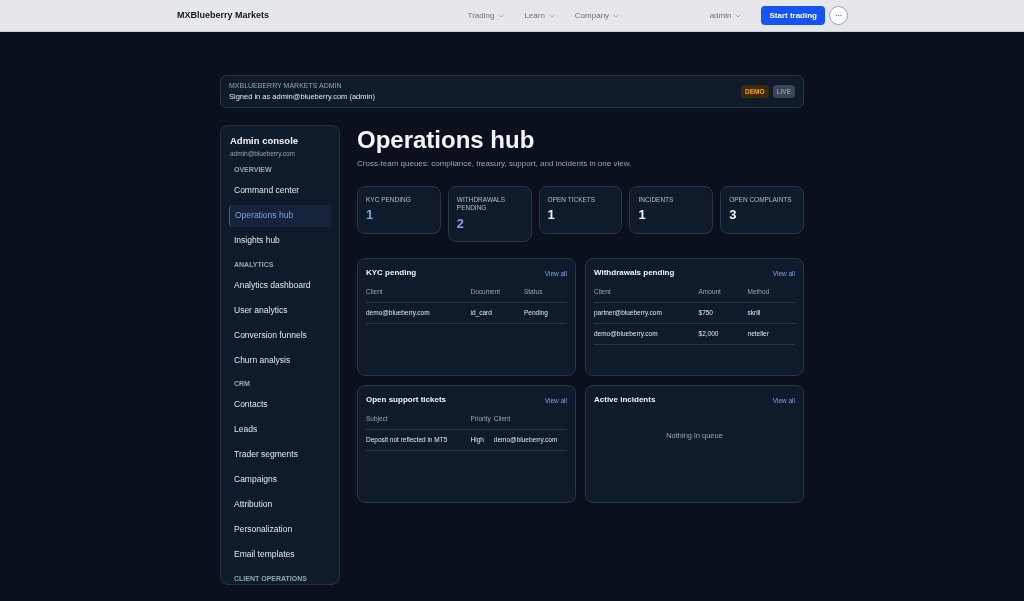 The width and height of the screenshot is (1024, 601). Describe the element at coordinates (257, 15) in the screenshot. I see `brand-name: MXBlueberry Markets` at that location.